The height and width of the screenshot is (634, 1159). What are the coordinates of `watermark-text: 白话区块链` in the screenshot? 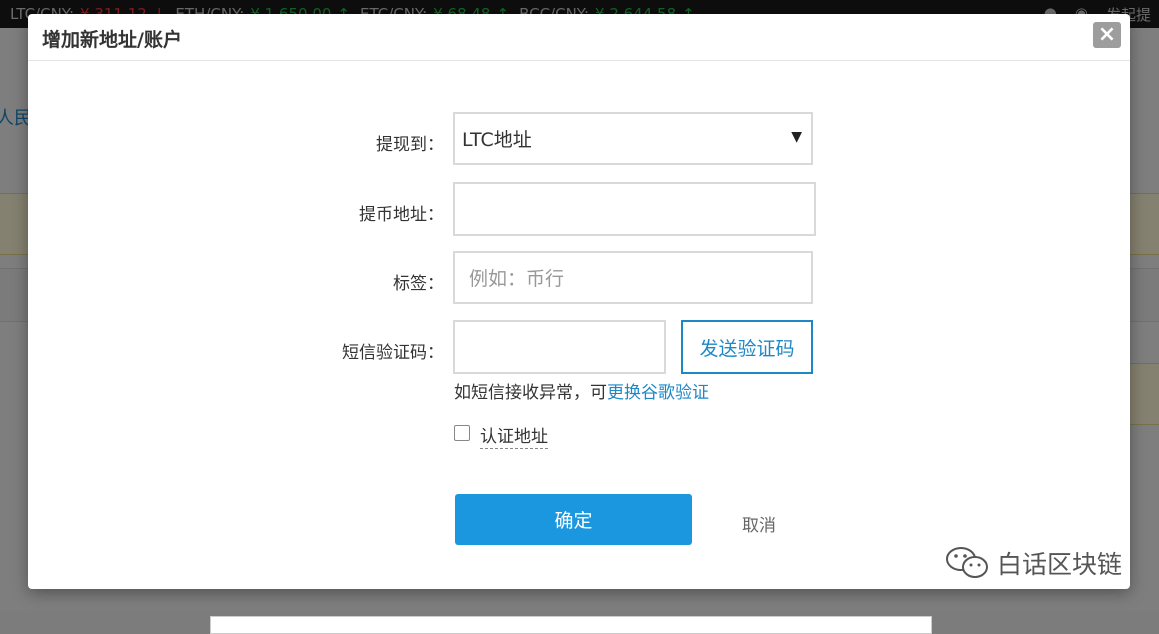 It's located at (1059, 564).